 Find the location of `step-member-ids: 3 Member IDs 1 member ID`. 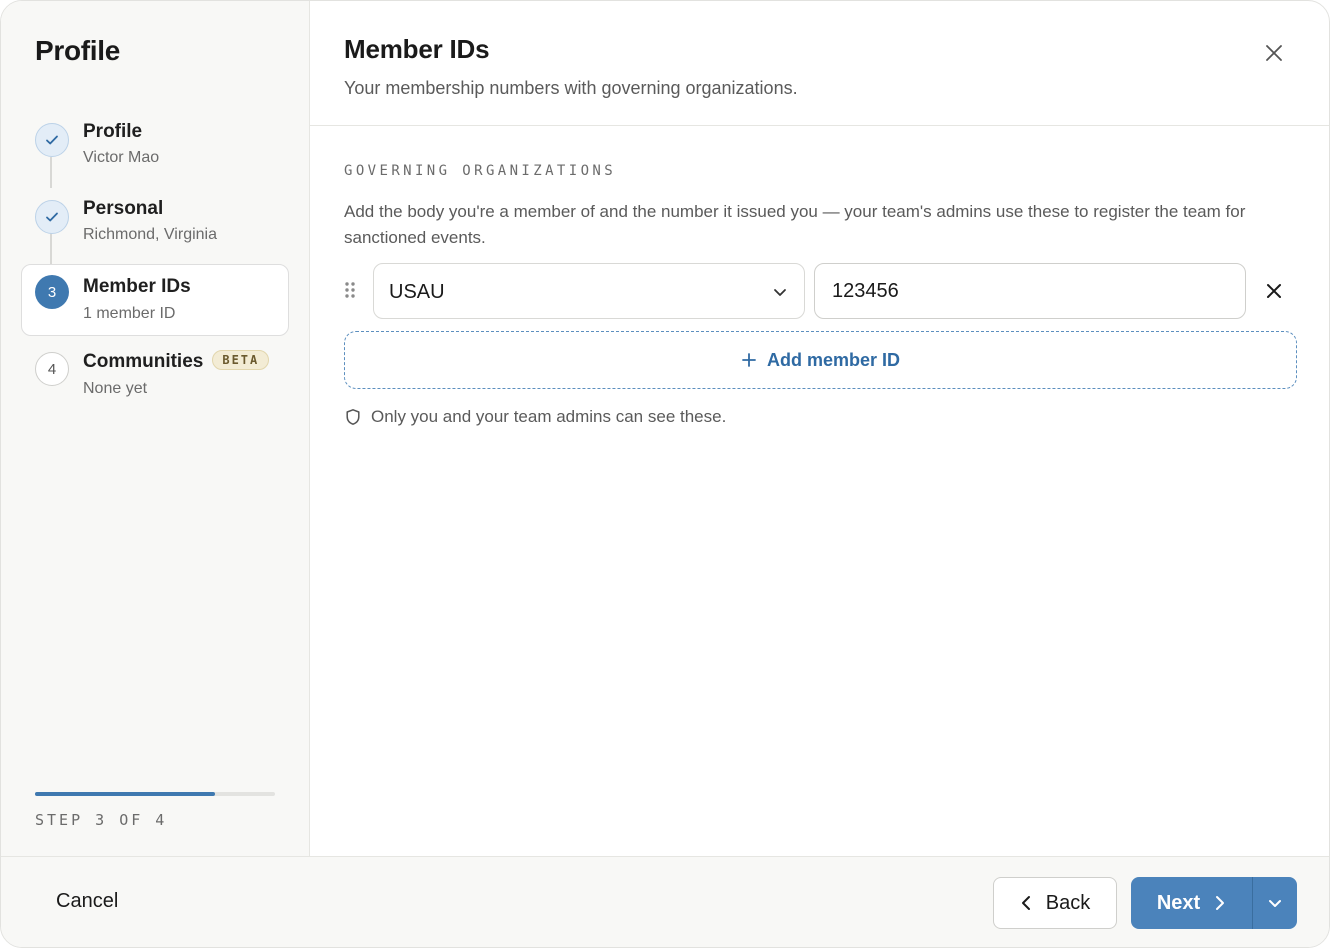

step-member-ids: 3 Member IDs 1 member ID is located at coordinates (155, 300).